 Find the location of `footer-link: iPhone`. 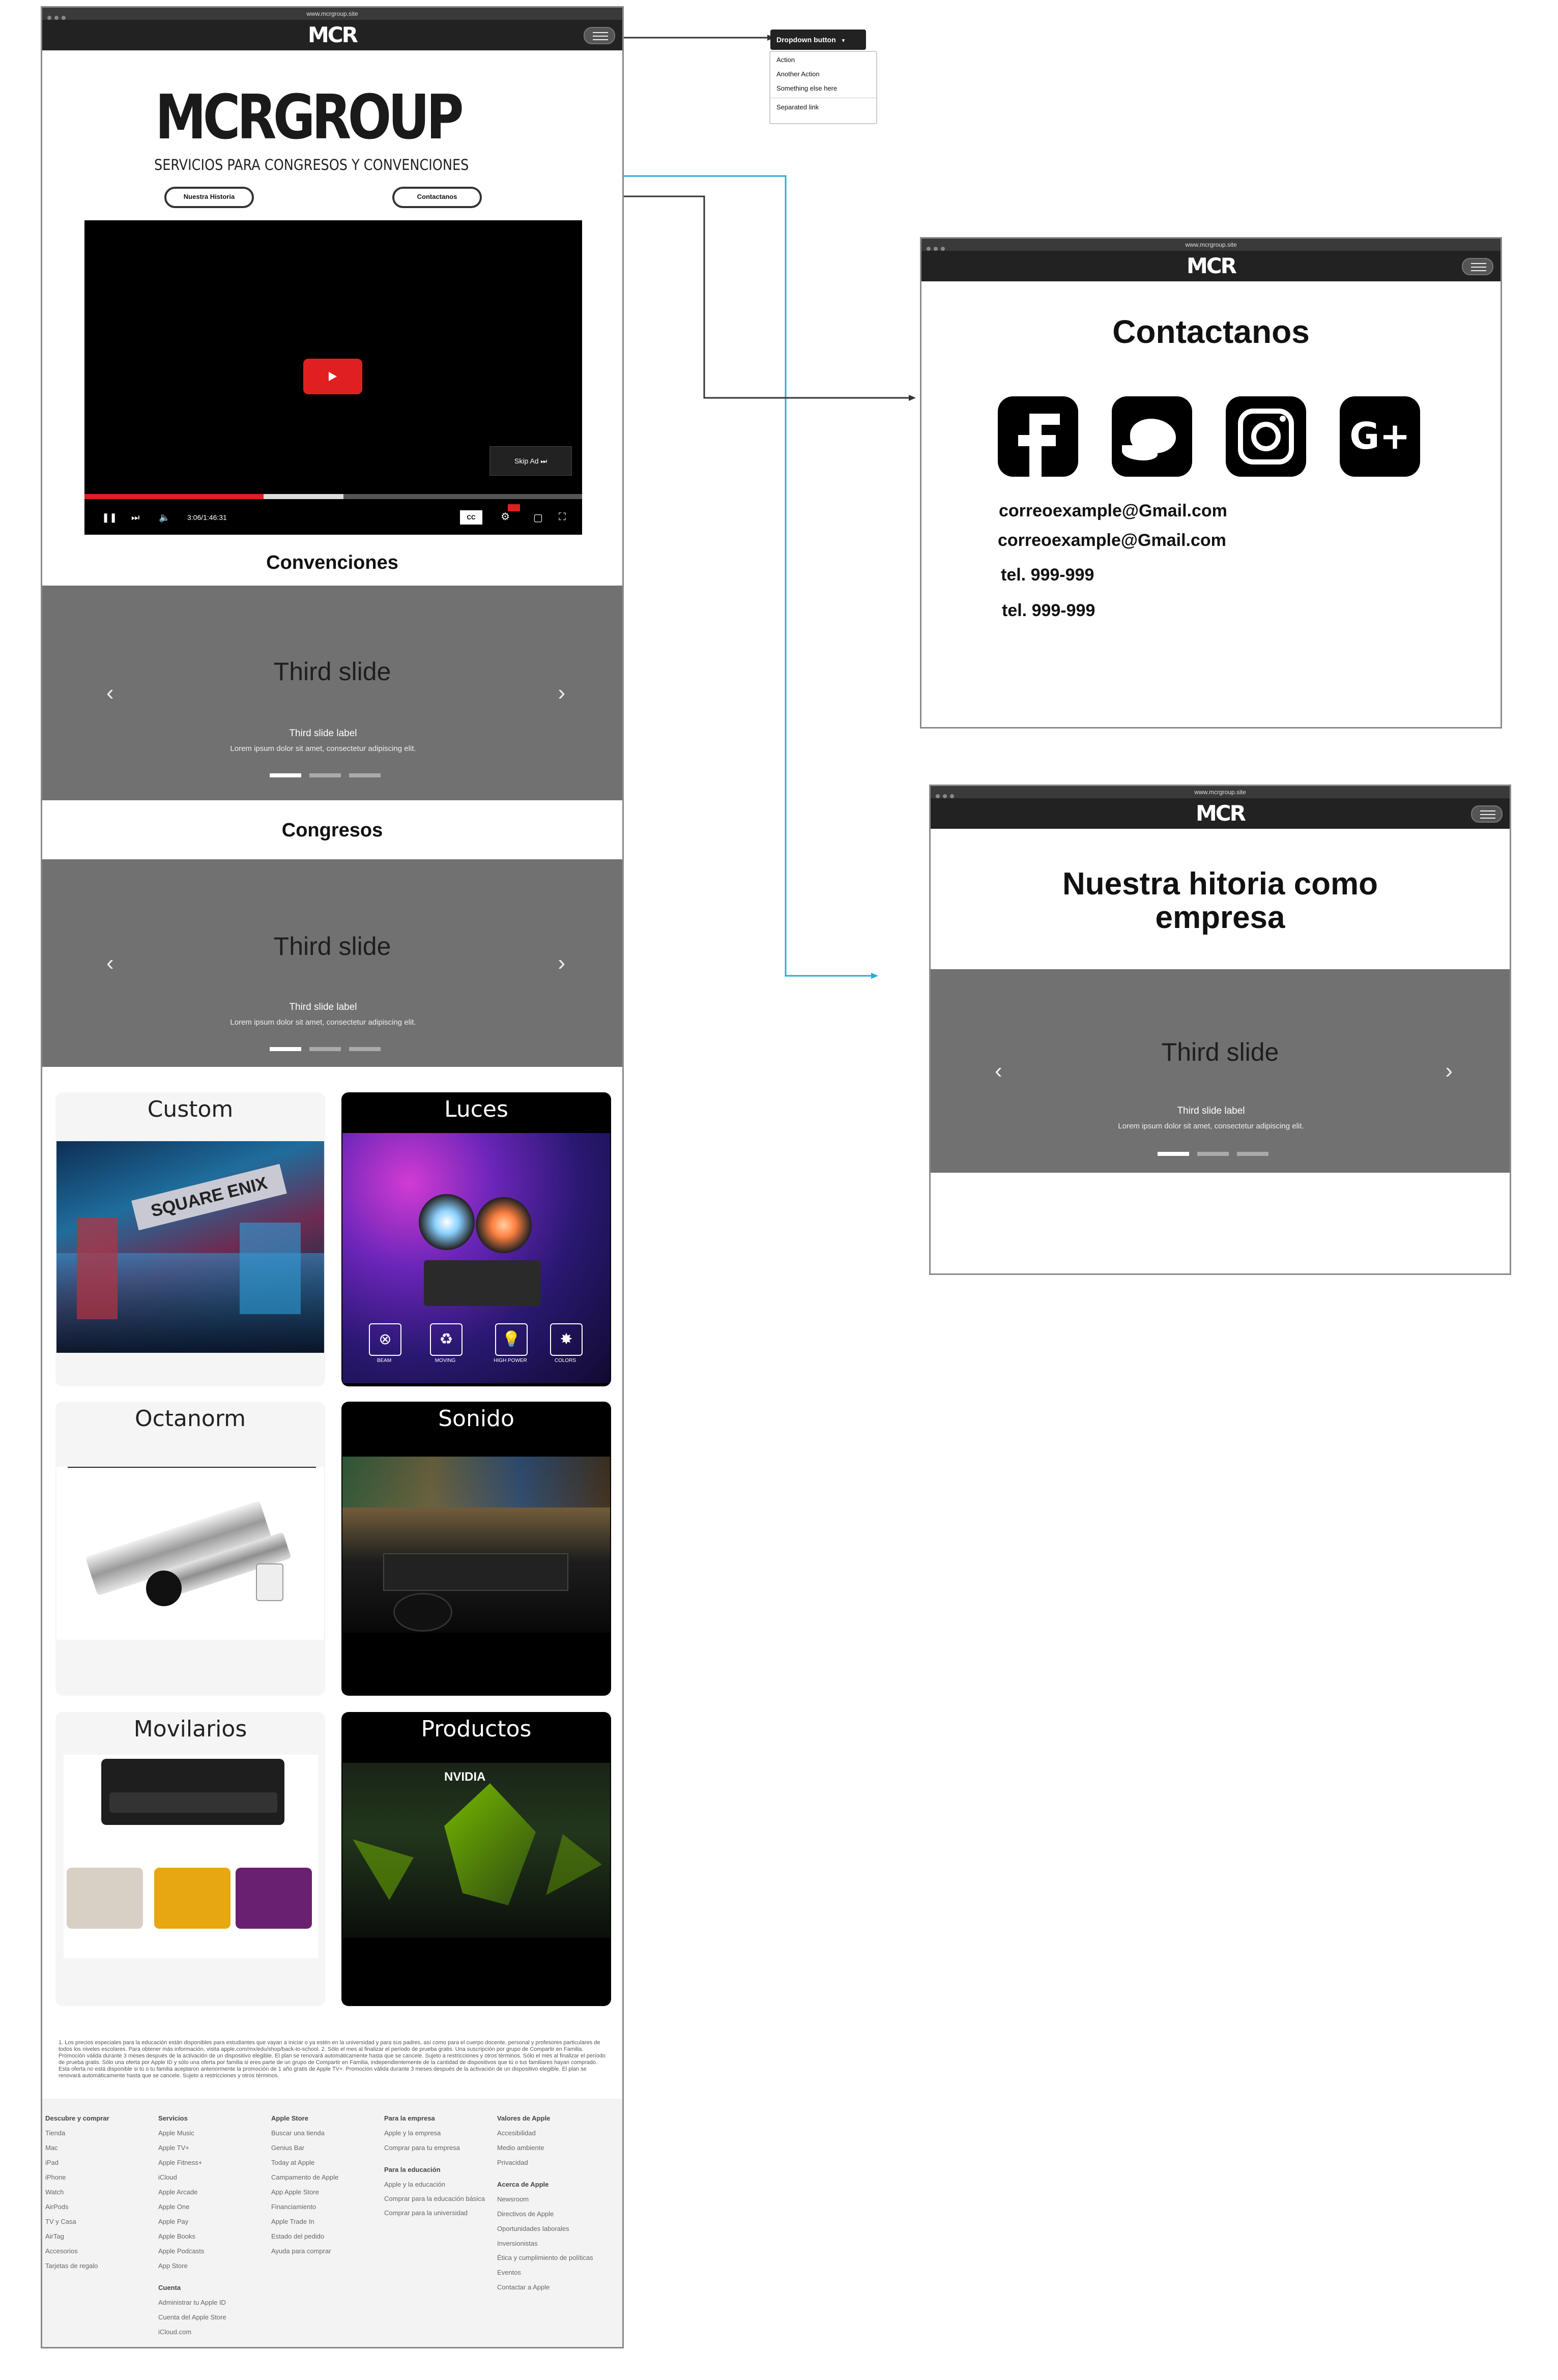

footer-link: iPhone is located at coordinates (96, 2177).